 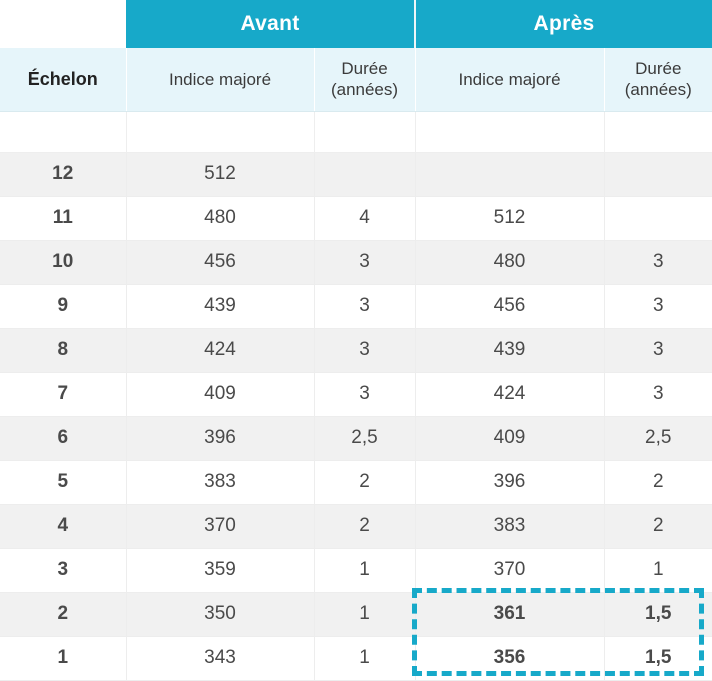 What do you see at coordinates (658, 68) in the screenshot?
I see `column-header-duree-apres-line1: Durée` at bounding box center [658, 68].